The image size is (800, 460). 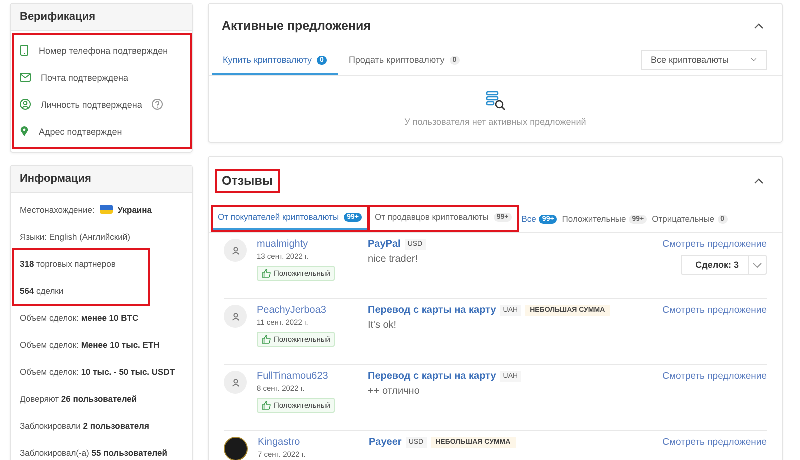 I want to click on currency-dropdown: Все криптовалюты, so click(x=704, y=60).